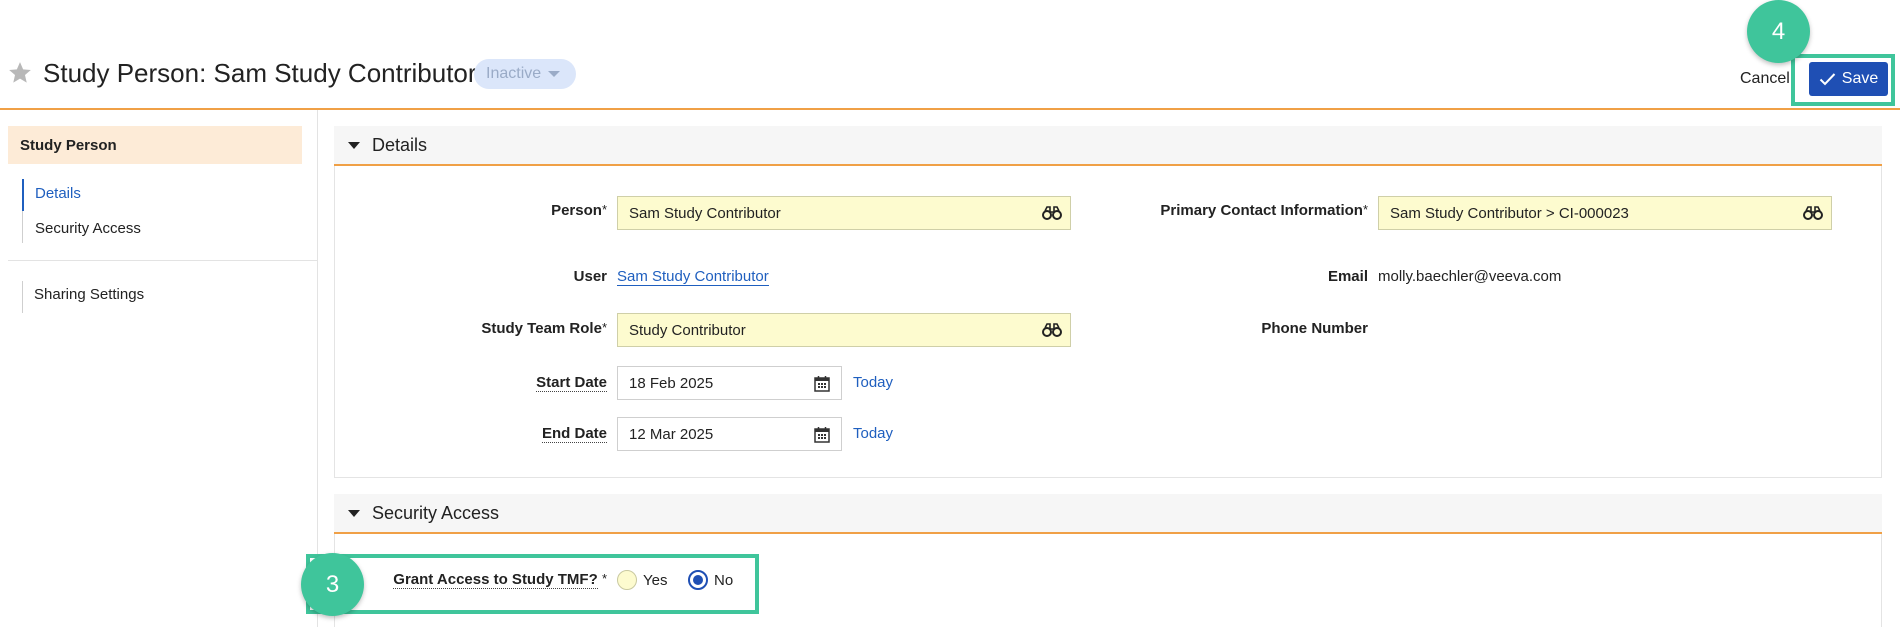 This screenshot has width=1900, height=627. What do you see at coordinates (693, 277) in the screenshot?
I see `user-link: Sam Study Contributor` at bounding box center [693, 277].